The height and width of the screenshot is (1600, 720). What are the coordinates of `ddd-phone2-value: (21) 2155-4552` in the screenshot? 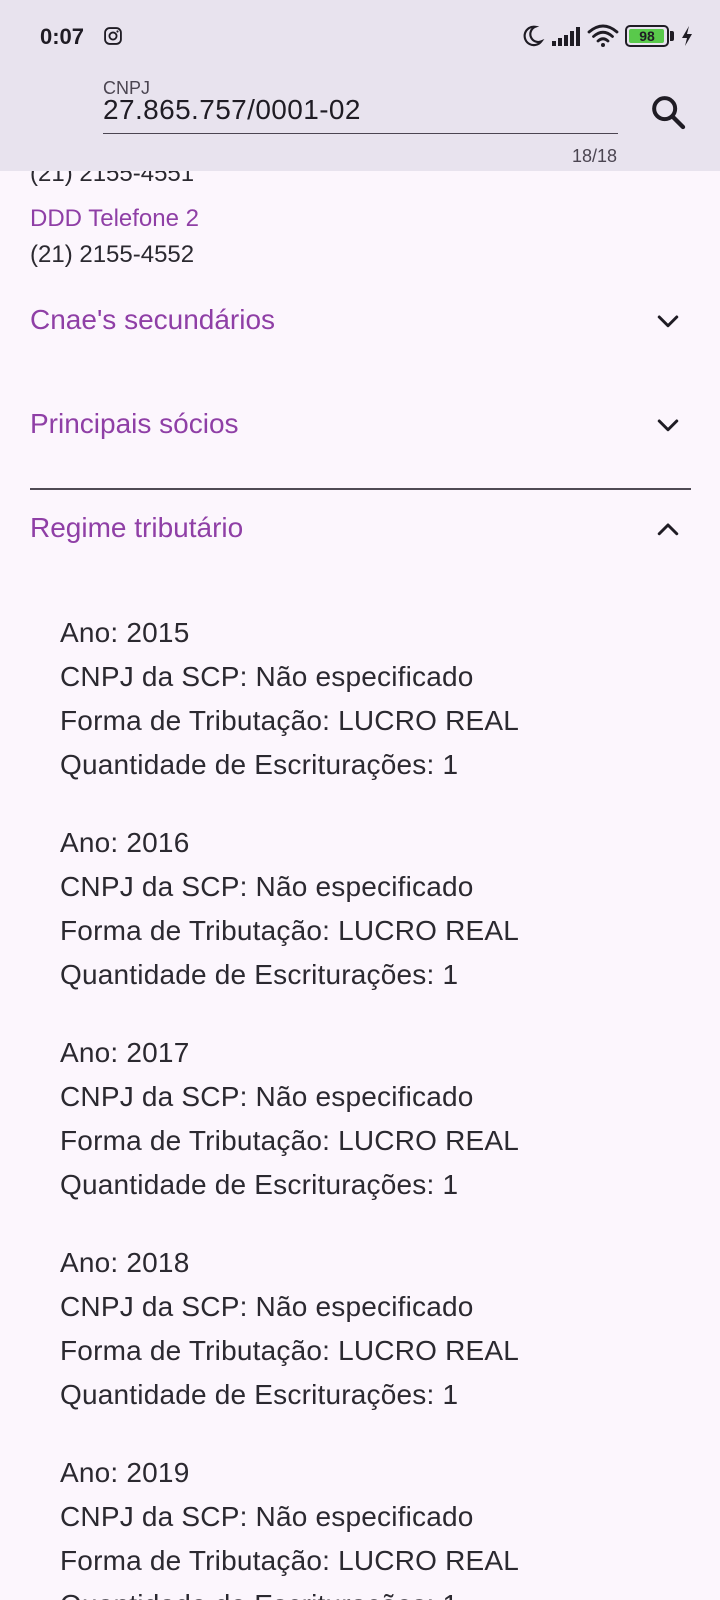 It's located at (112, 254).